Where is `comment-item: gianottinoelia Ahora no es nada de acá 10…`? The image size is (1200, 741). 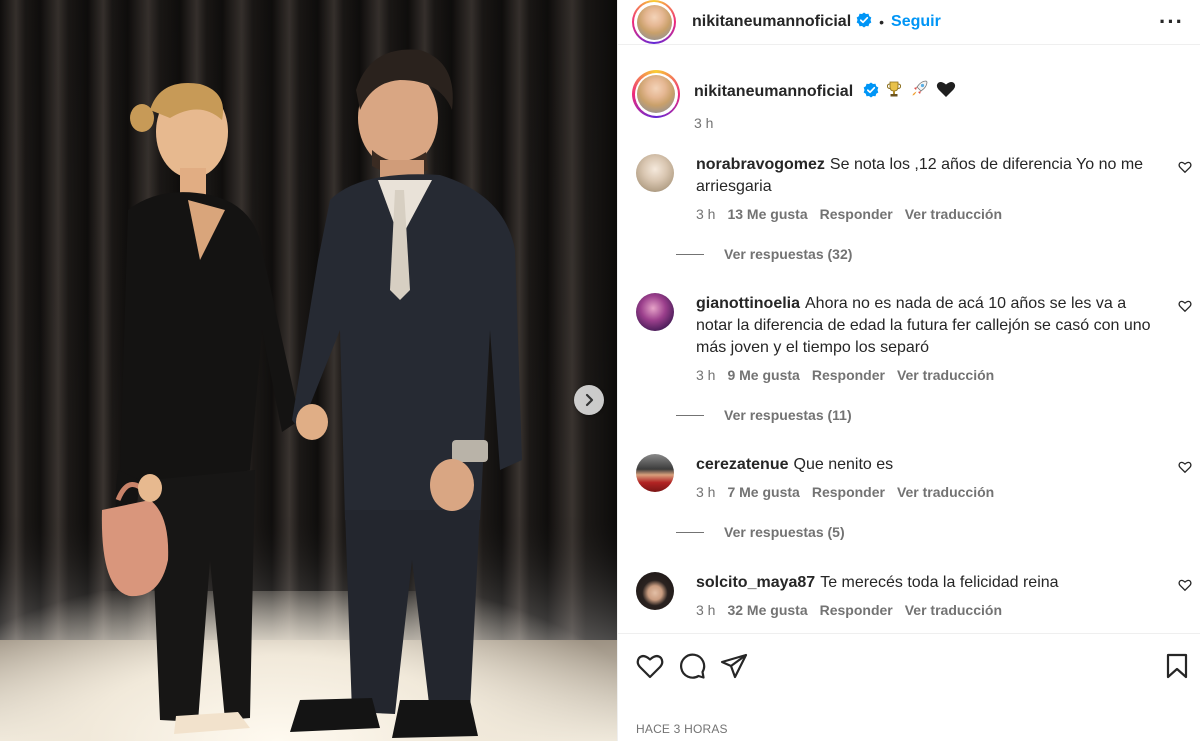
comment-item: gianottinoelia Ahora no es nada de acá 10… is located at coordinates (916, 358).